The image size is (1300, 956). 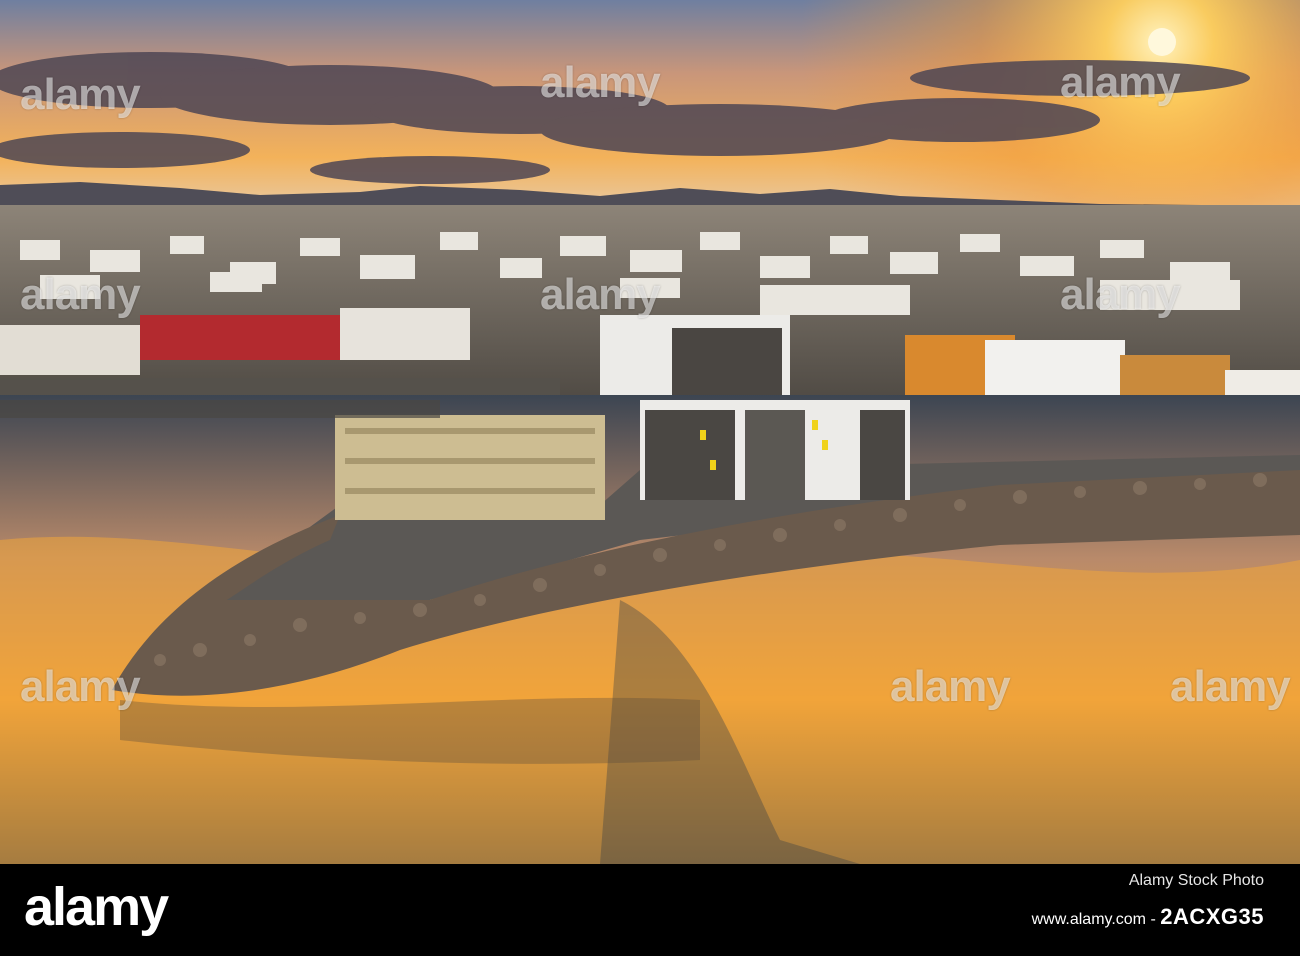 What do you see at coordinates (80, 686) in the screenshot?
I see `watermark-low-left: alamy` at bounding box center [80, 686].